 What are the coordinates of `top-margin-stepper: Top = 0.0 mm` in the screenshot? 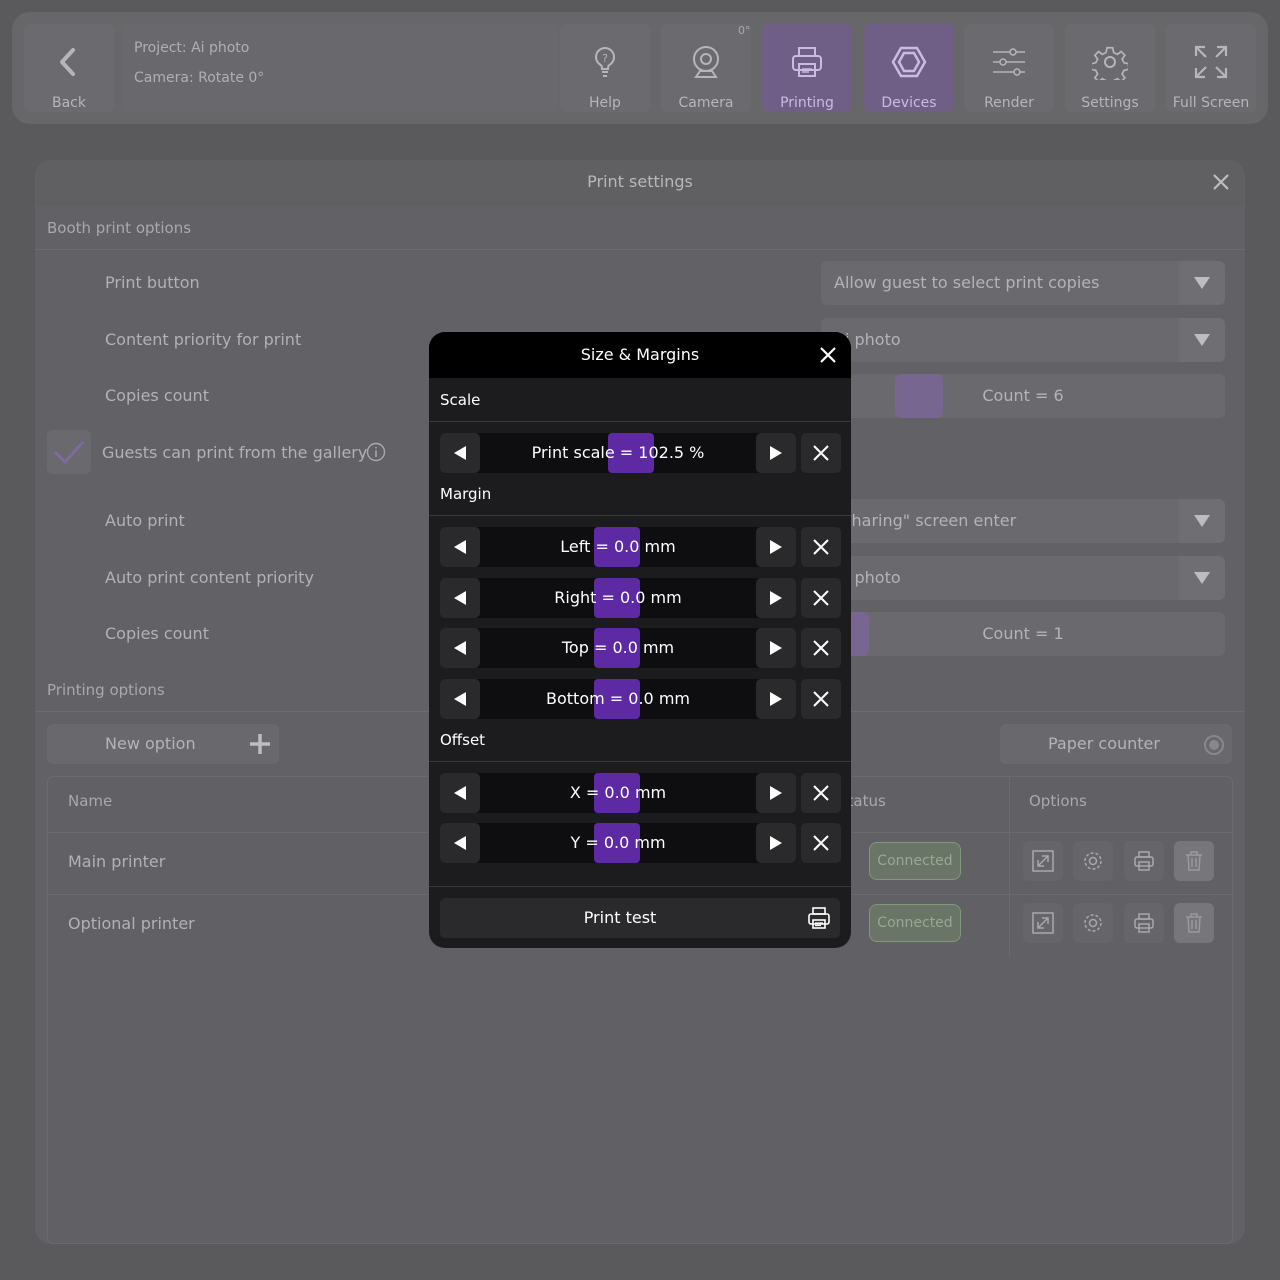 It's located at (618, 648).